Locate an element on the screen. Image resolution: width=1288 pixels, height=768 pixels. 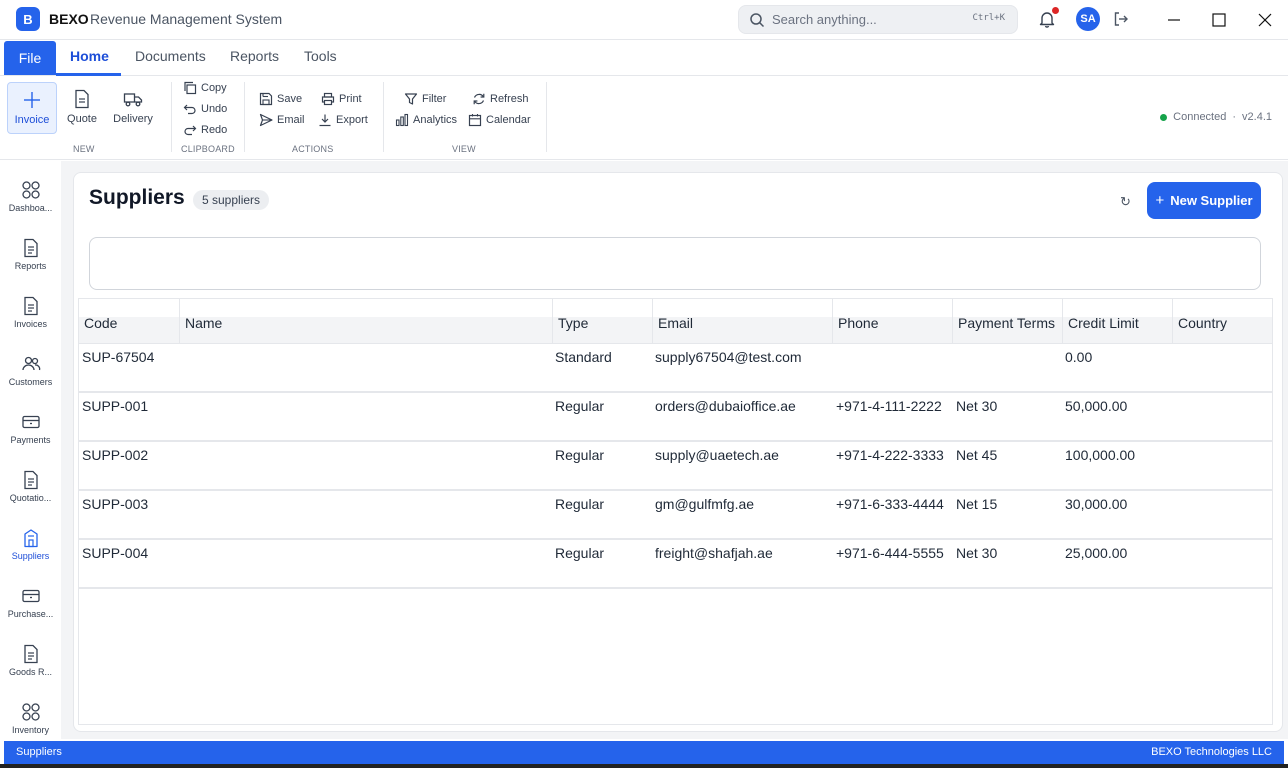
save-icon is located at coordinates (266, 99).